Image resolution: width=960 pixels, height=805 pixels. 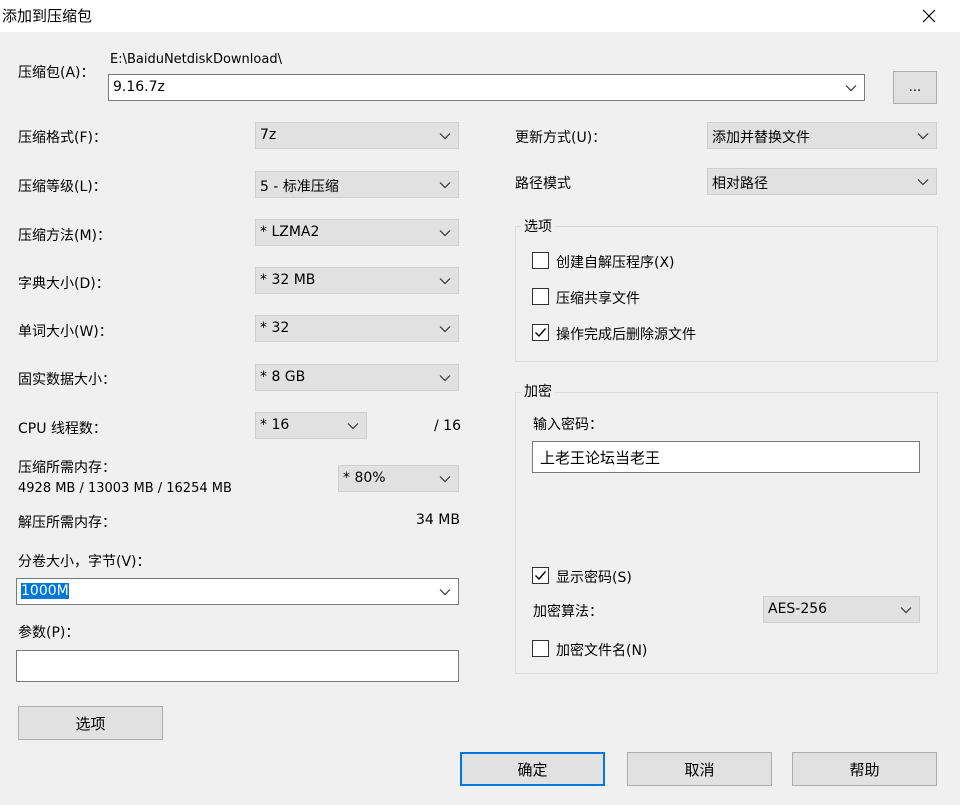 I want to click on show-password-checkbox, so click(x=540, y=575).